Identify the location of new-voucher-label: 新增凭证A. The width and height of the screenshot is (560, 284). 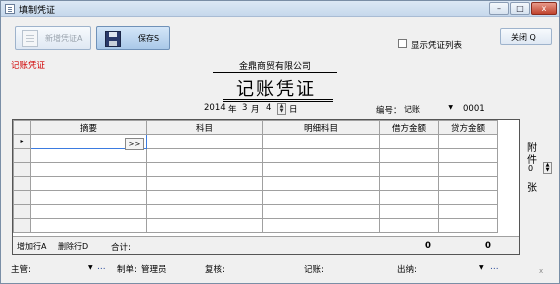
(64, 38).